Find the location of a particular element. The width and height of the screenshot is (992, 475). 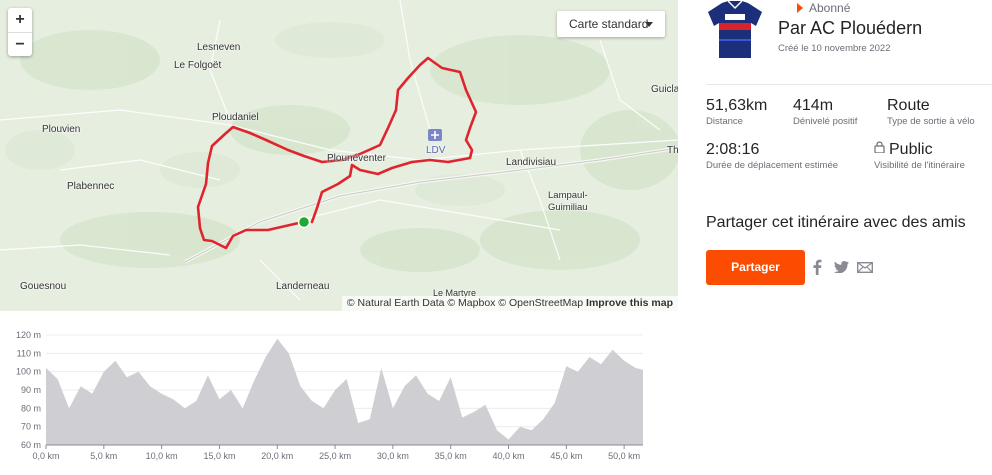

start-marker-icon is located at coordinates (304, 222).